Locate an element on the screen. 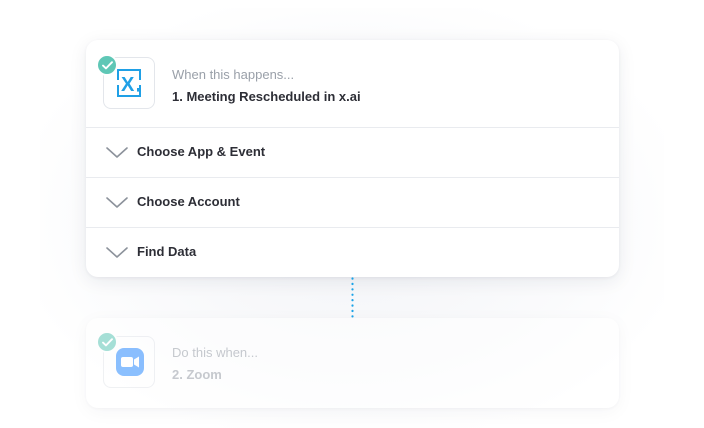 This screenshot has height=428, width=704. trigger-title: 1. Meeting Rescheduled in x.ai is located at coordinates (266, 96).